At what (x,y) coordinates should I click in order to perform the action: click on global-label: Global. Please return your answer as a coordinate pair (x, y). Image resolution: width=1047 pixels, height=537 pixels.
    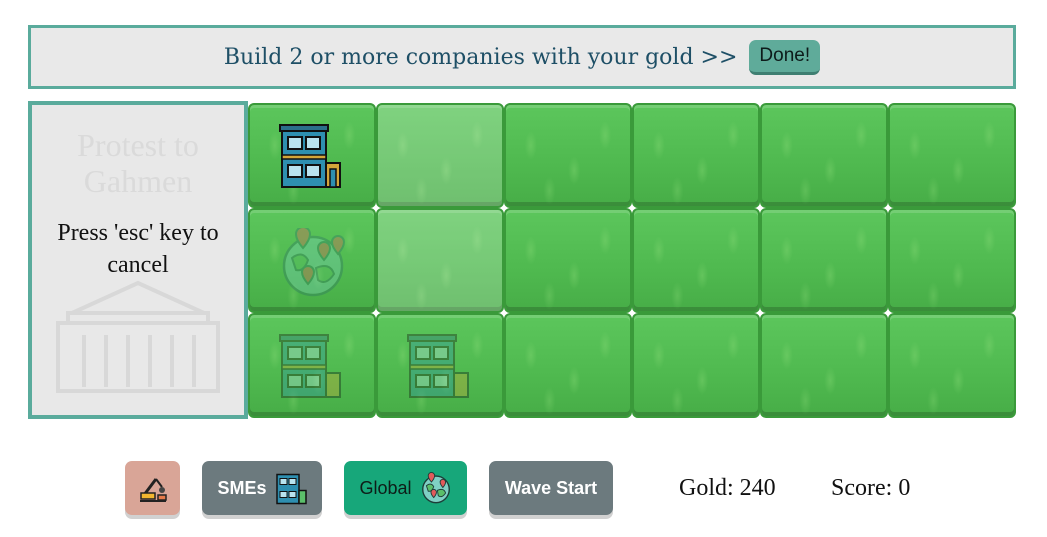
    Looking at the image, I should click on (385, 487).